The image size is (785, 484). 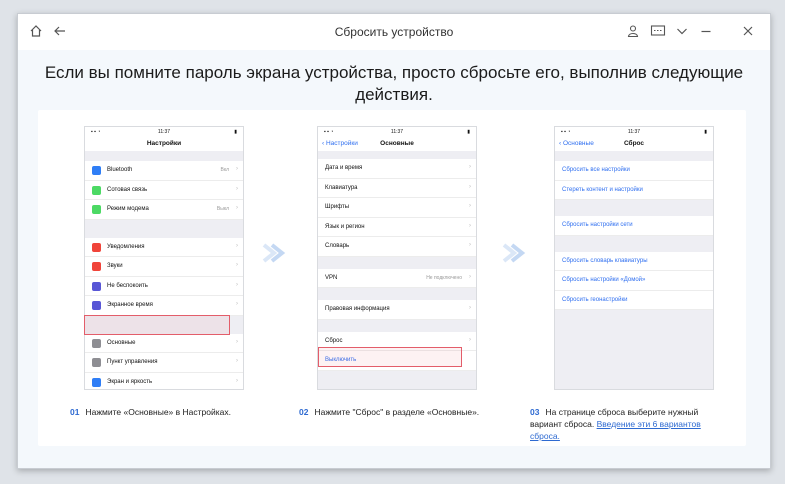 I want to click on settings-row: Режим модема Выкл ›, so click(x=164, y=210).